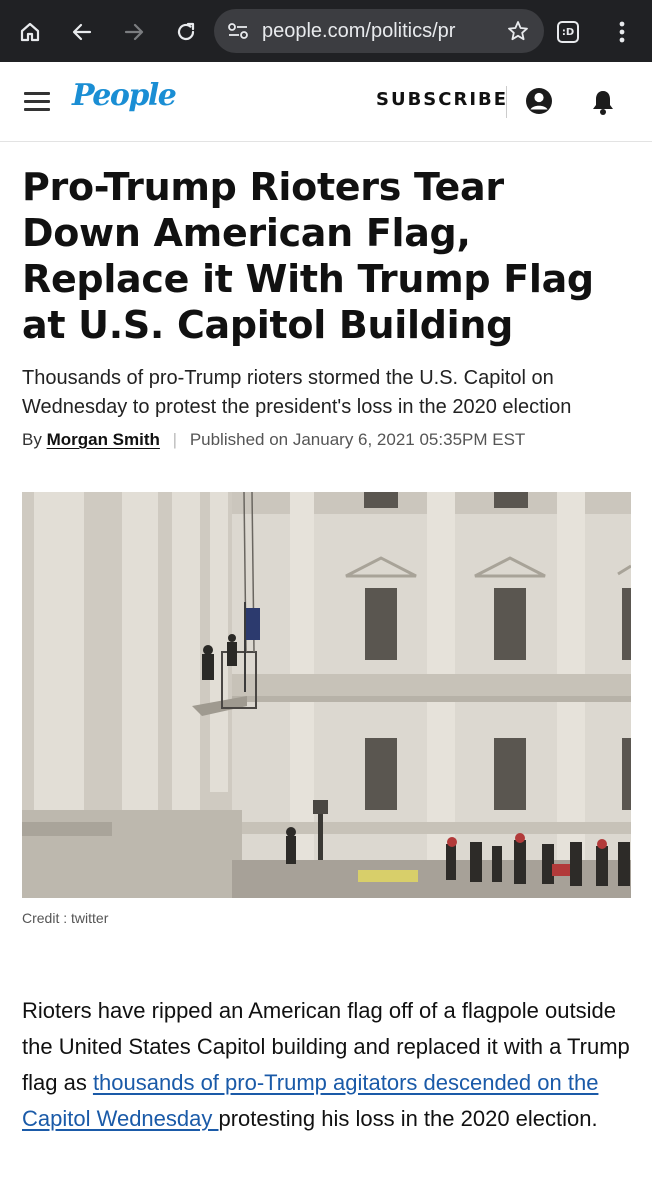 The height and width of the screenshot is (1200, 652). I want to click on site-header: People SUBSCRIBE, so click(326, 102).